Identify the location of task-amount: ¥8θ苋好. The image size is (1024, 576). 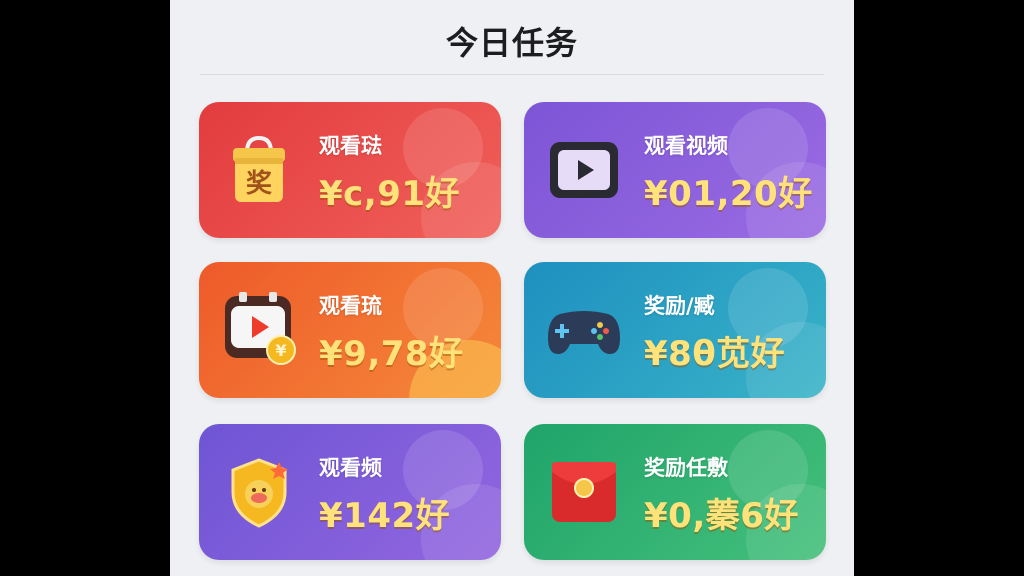
(715, 354).